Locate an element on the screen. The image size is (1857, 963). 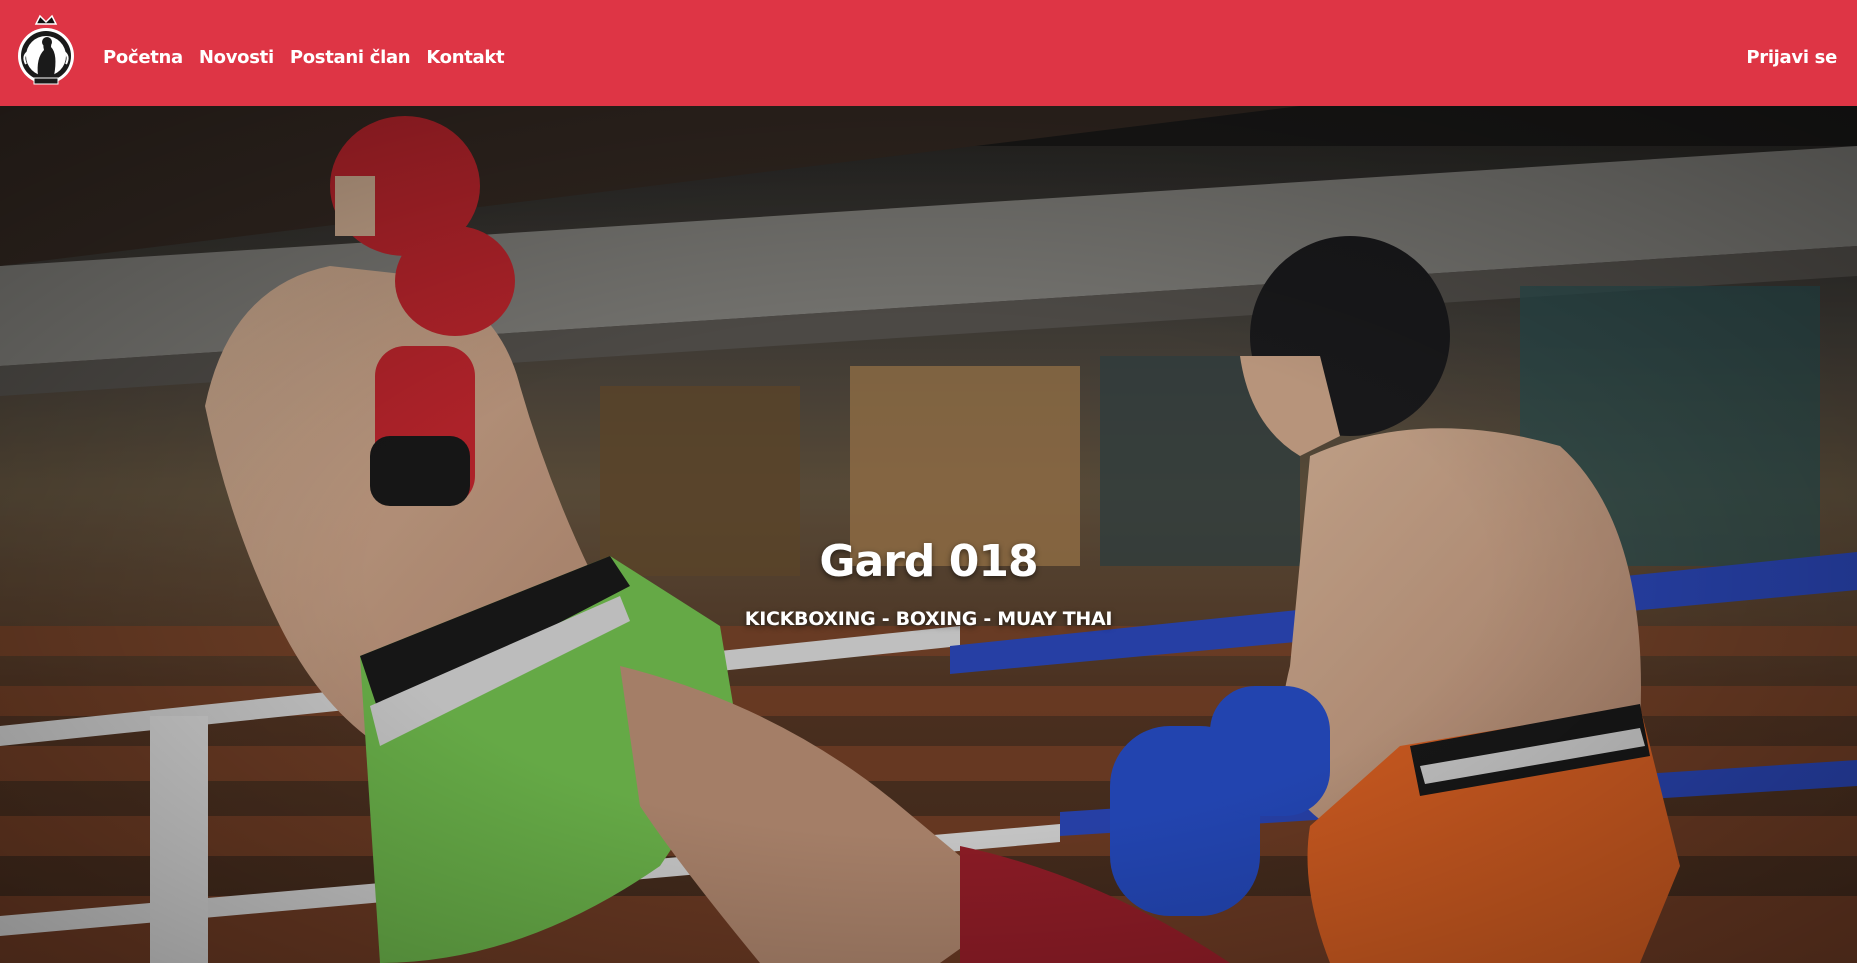
crown-crest-icon is located at coordinates (46, 49).